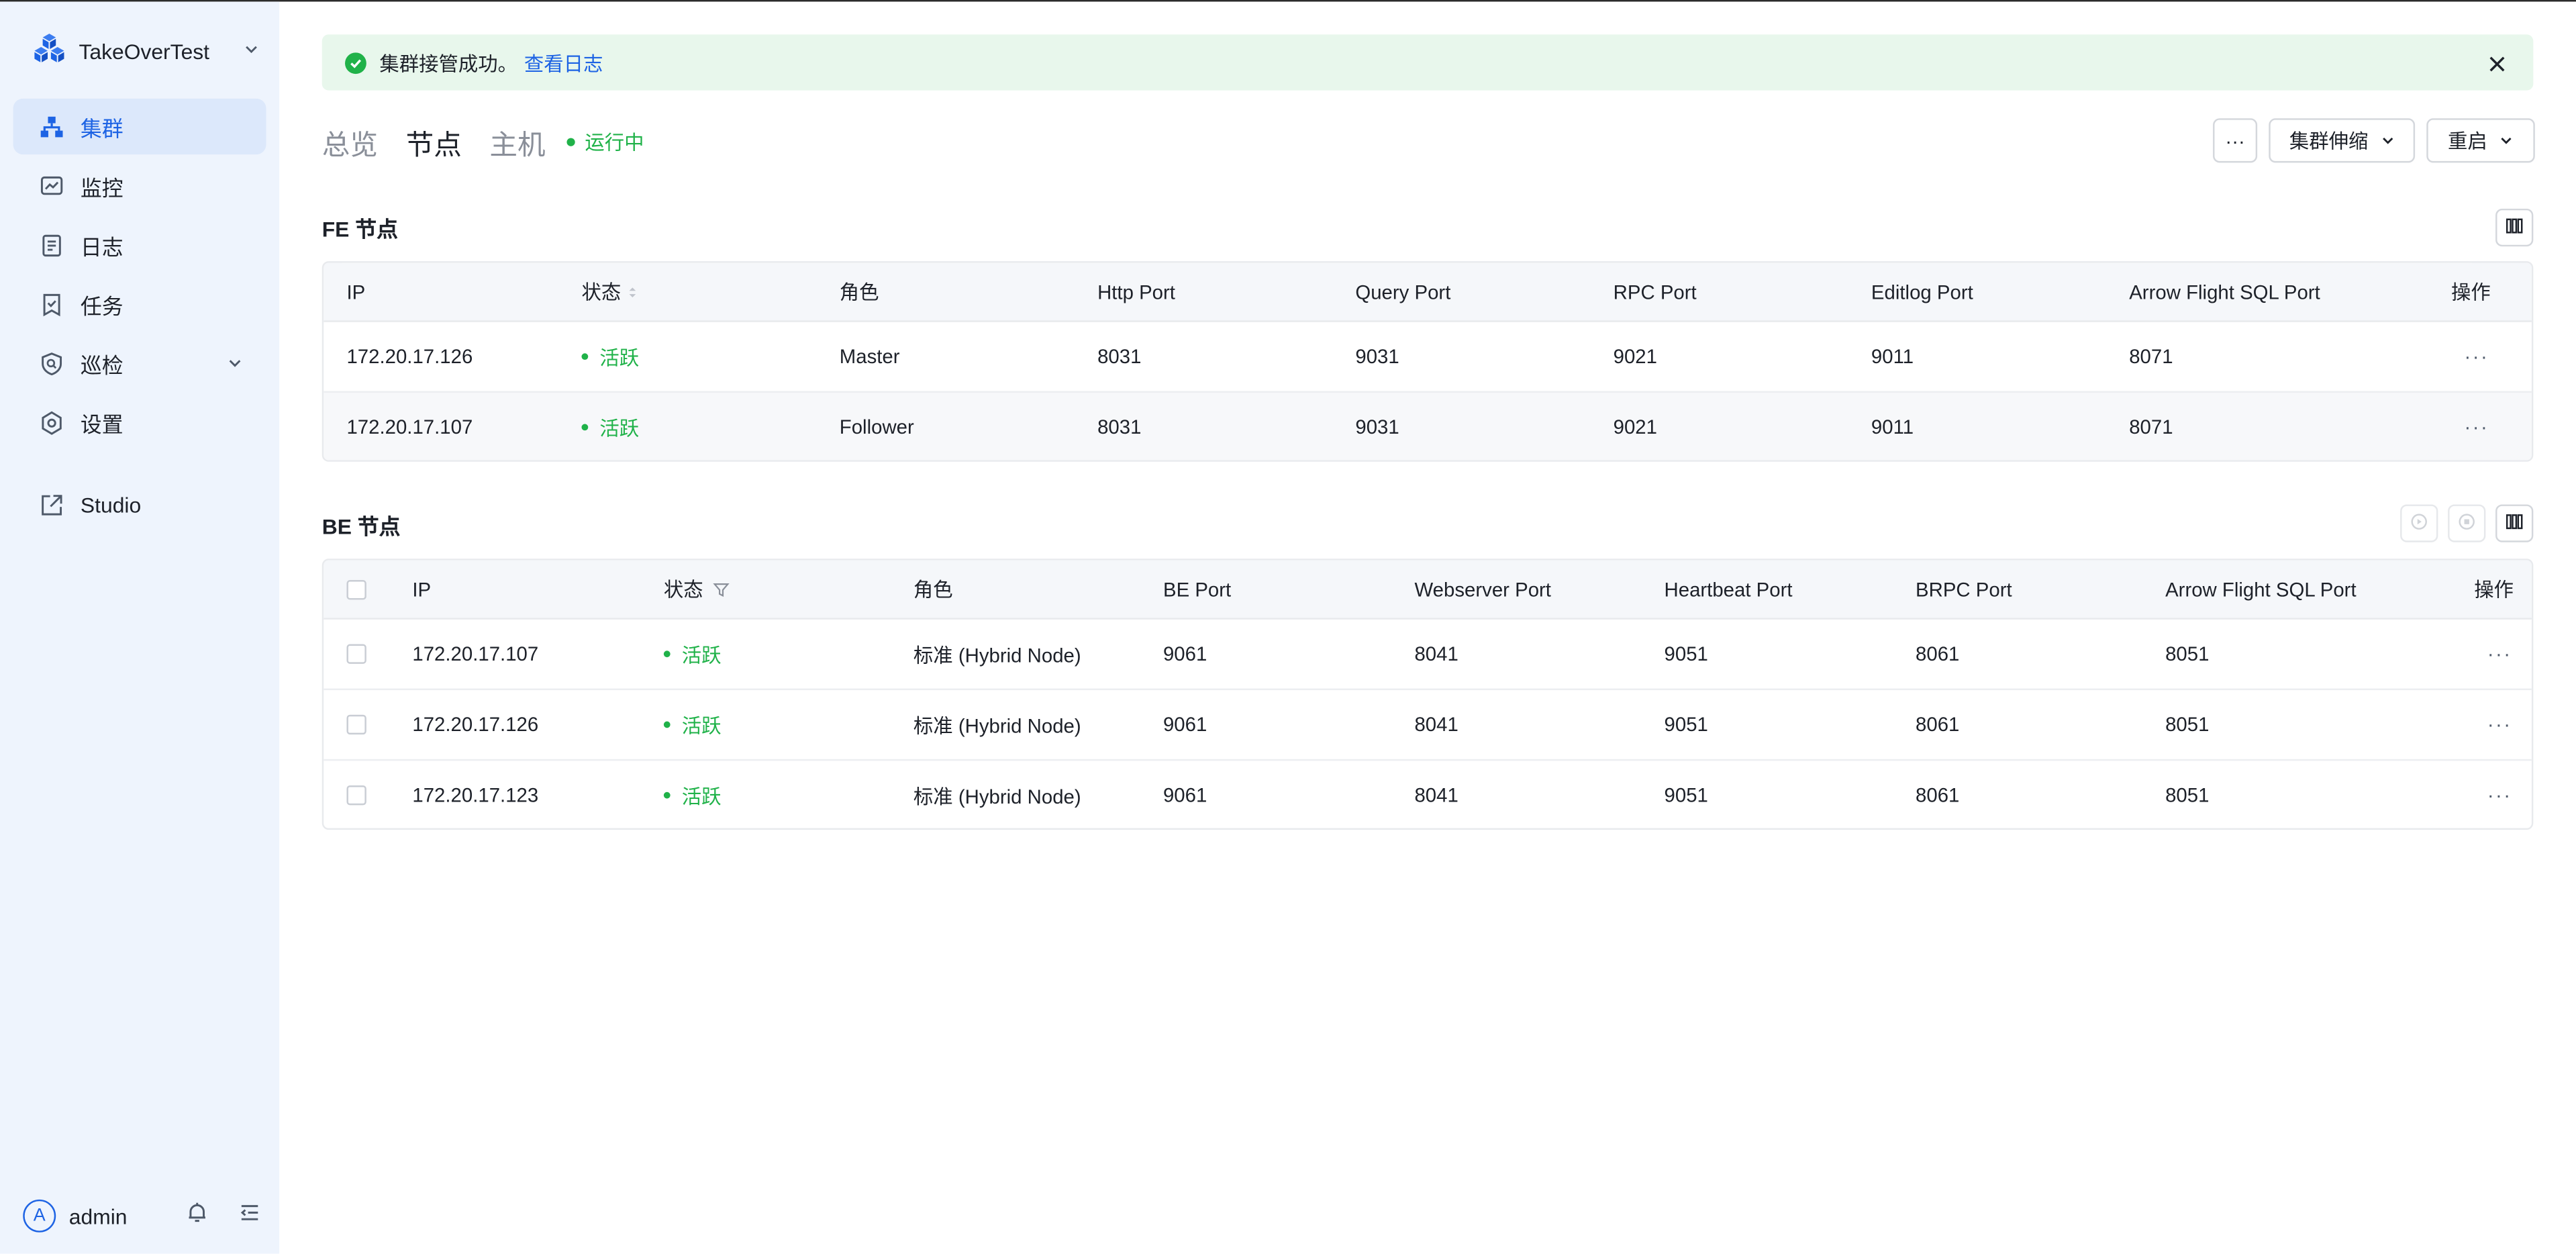  I want to click on log-icon, so click(52, 244).